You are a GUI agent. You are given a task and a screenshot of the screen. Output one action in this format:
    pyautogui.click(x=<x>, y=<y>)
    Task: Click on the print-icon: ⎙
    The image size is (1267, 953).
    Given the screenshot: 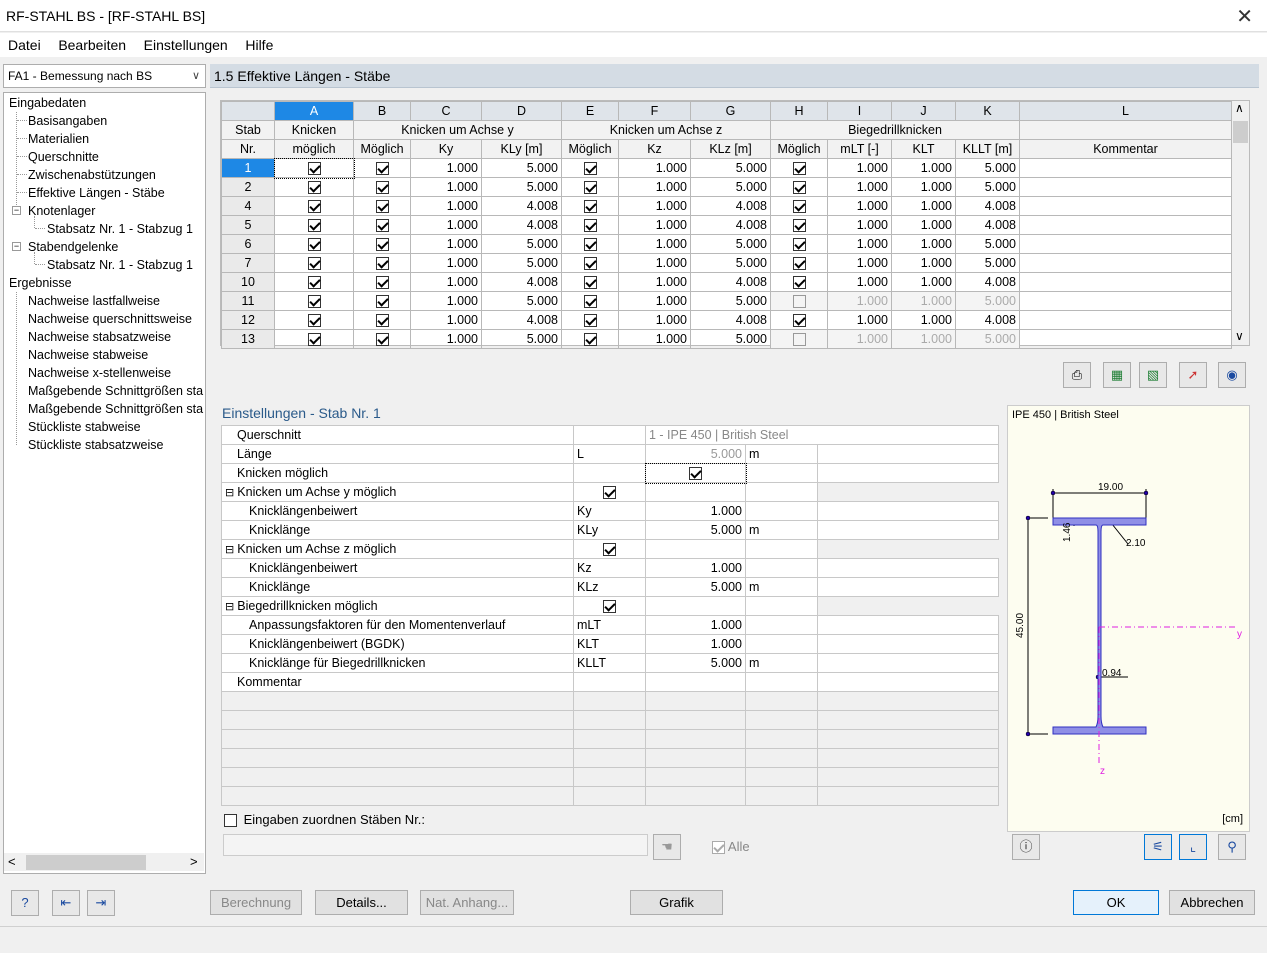 What is the action you would take?
    pyautogui.click(x=1077, y=375)
    